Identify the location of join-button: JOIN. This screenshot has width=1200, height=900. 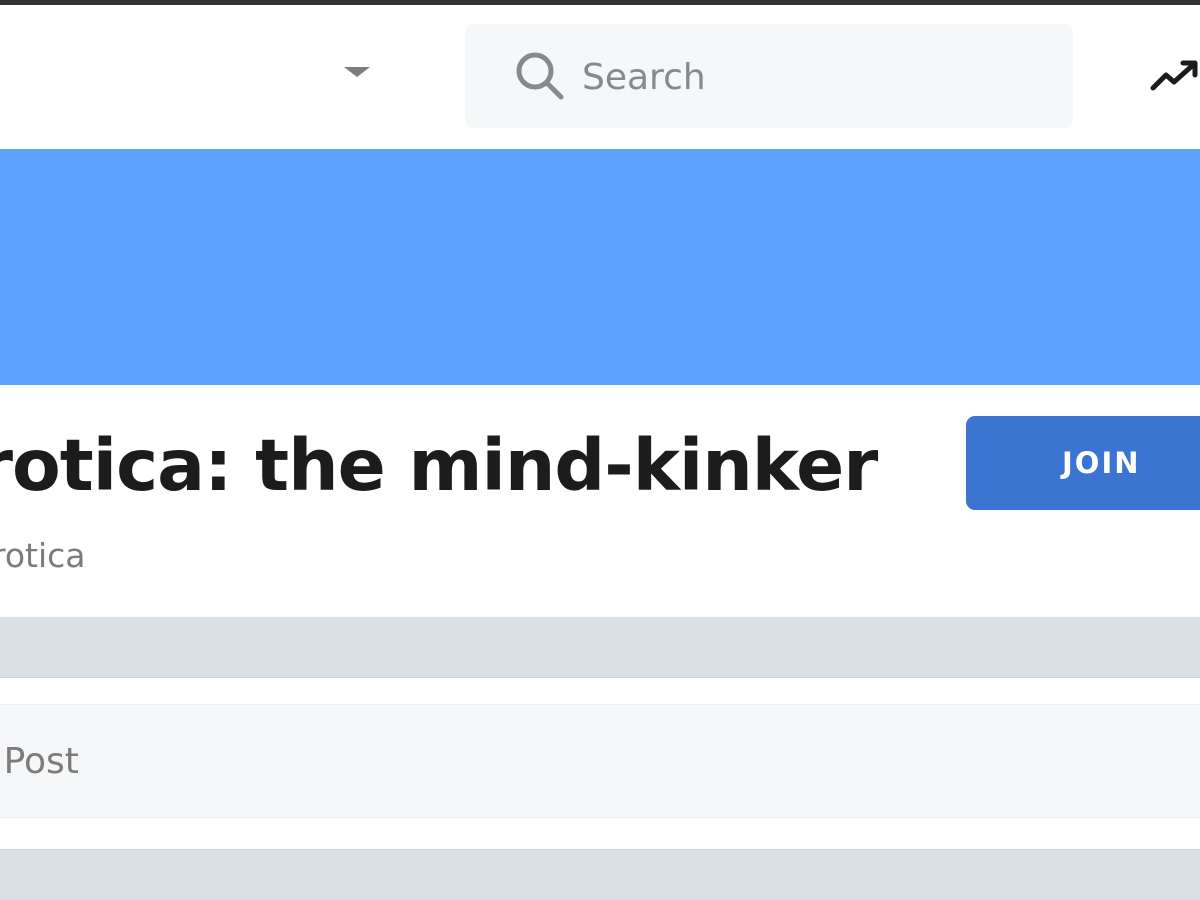
(1083, 463).